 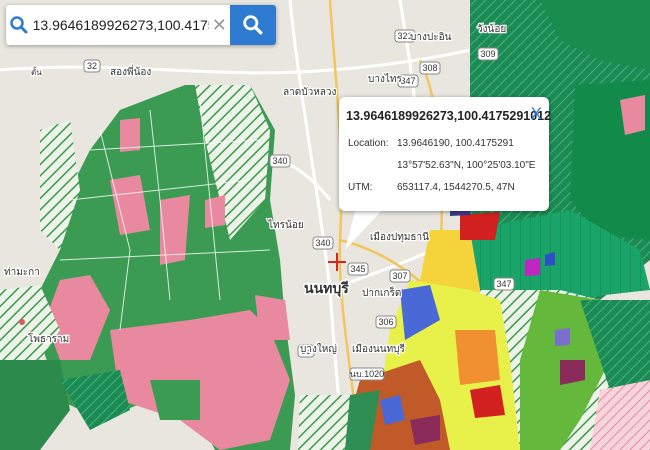 What do you see at coordinates (385, 79) in the screenshot?
I see `place-label: บางไทร` at bounding box center [385, 79].